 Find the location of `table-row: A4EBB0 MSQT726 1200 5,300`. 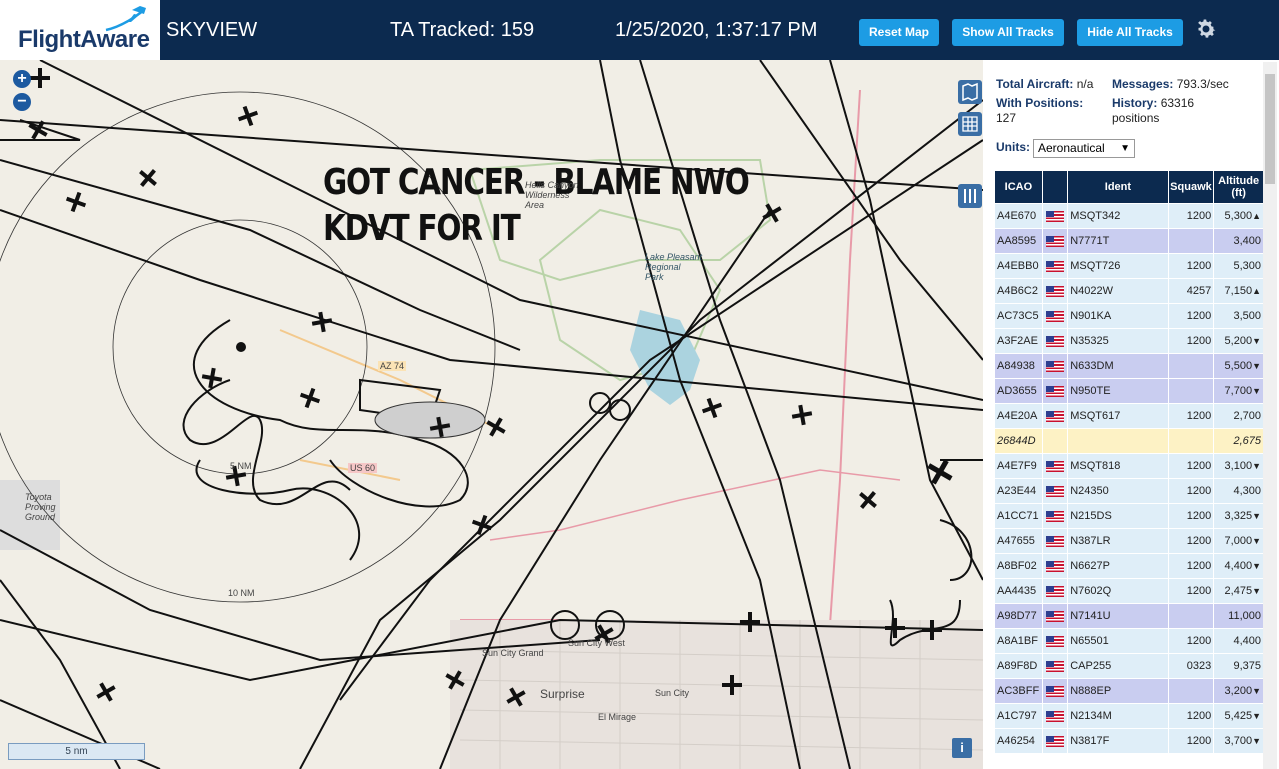

table-row: A4EBB0 MSQT726 1200 5,300 is located at coordinates (1129, 266).